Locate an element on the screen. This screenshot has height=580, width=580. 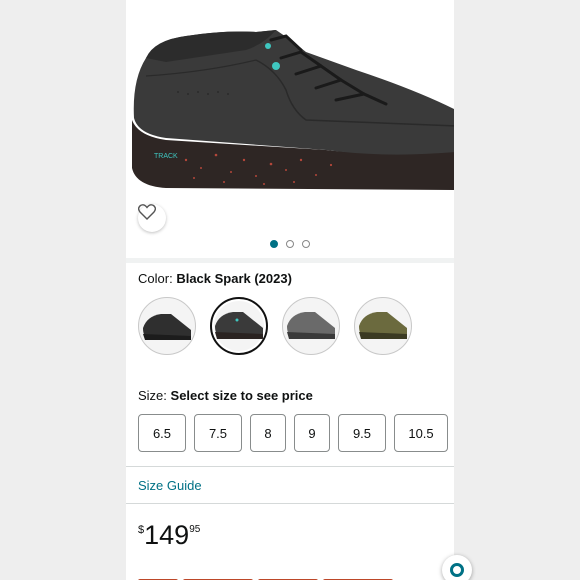
carousel-indicators is located at coordinates (290, 244).